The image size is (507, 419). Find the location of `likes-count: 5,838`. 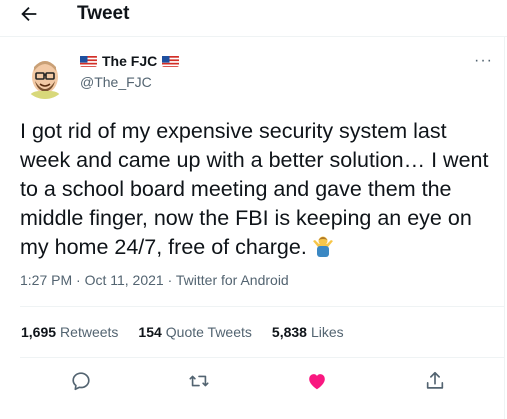

likes-count: 5,838 is located at coordinates (289, 332).